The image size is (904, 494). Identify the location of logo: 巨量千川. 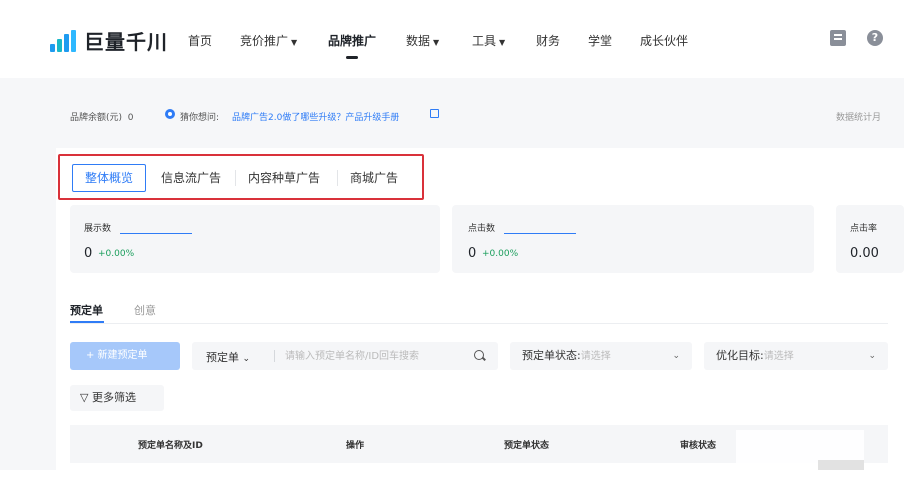
(109, 40).